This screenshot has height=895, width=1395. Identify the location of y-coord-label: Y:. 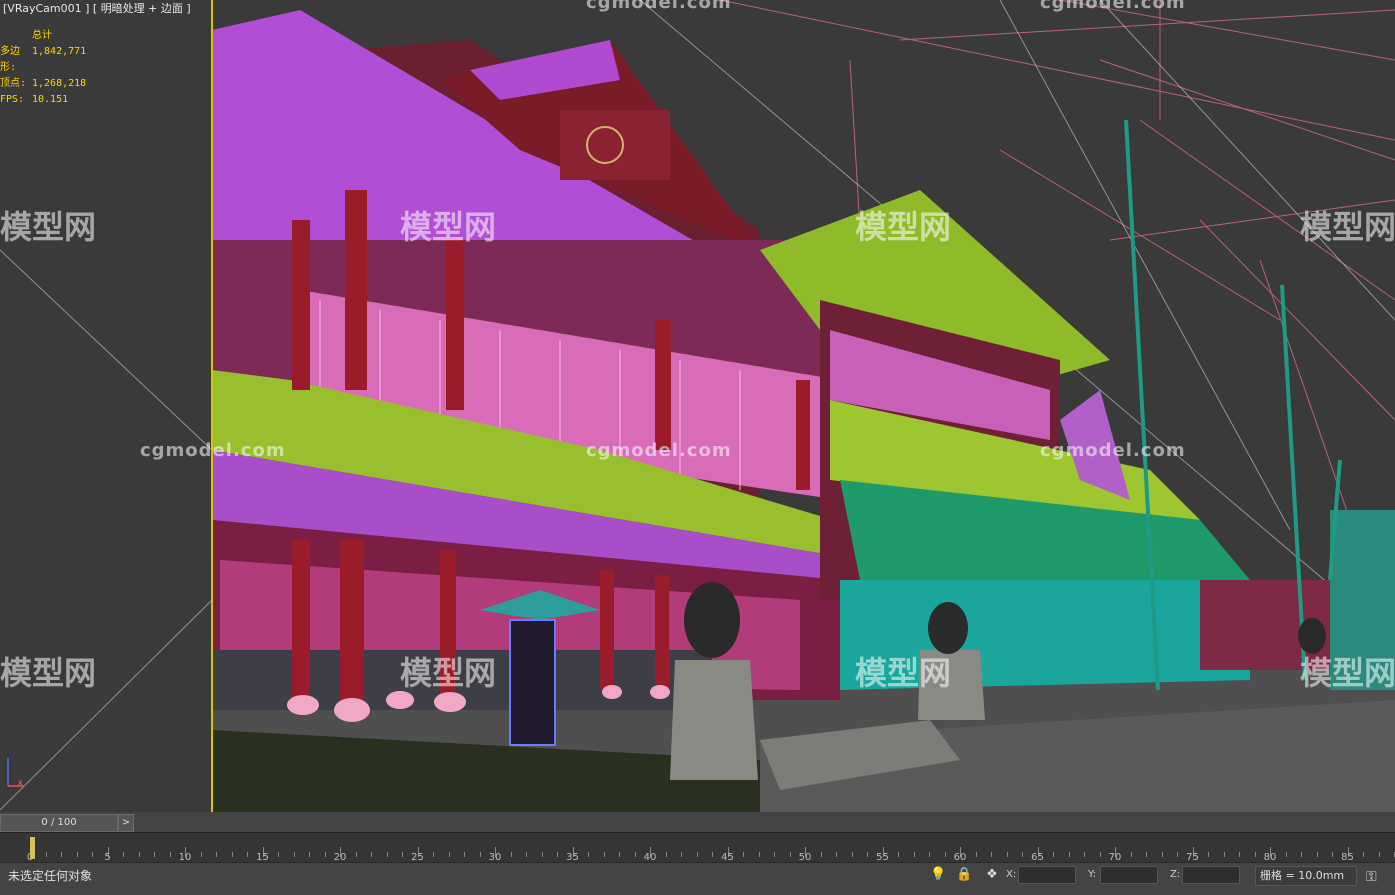
(1092, 874).